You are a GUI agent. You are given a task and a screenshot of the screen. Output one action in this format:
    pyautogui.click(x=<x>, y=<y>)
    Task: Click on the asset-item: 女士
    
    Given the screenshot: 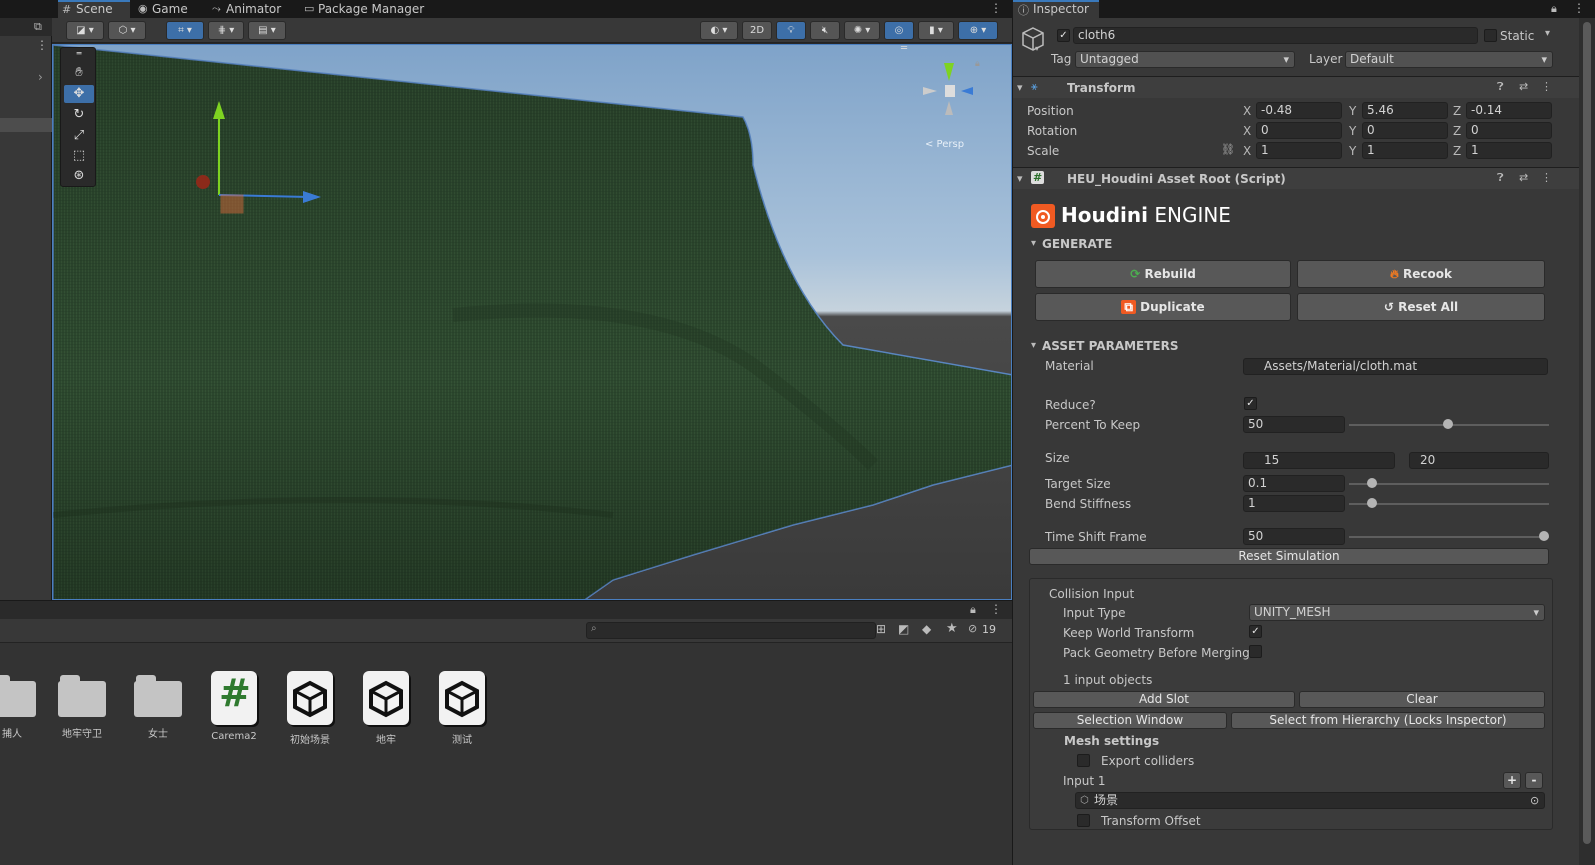 What is the action you would take?
    pyautogui.click(x=158, y=705)
    